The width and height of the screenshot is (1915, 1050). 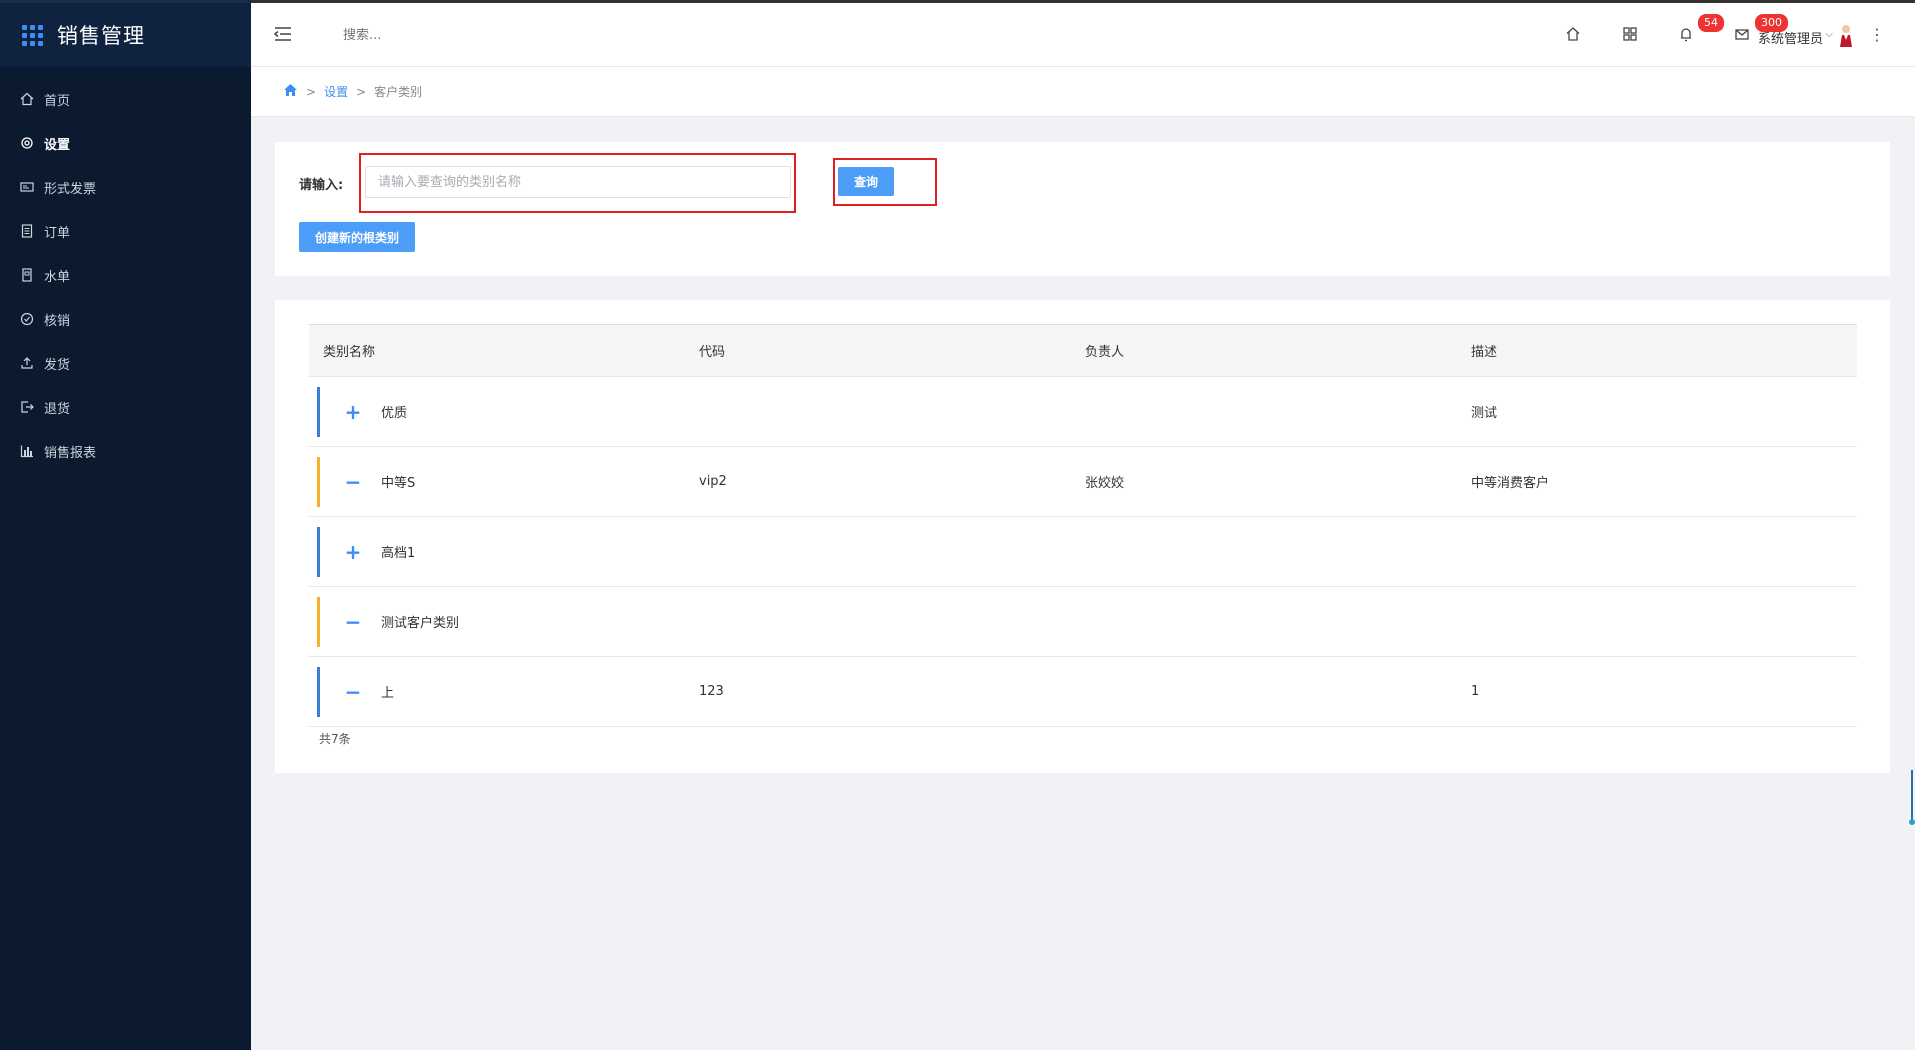 I want to click on sidebar-item-writeoff: 核销, so click(x=125, y=319).